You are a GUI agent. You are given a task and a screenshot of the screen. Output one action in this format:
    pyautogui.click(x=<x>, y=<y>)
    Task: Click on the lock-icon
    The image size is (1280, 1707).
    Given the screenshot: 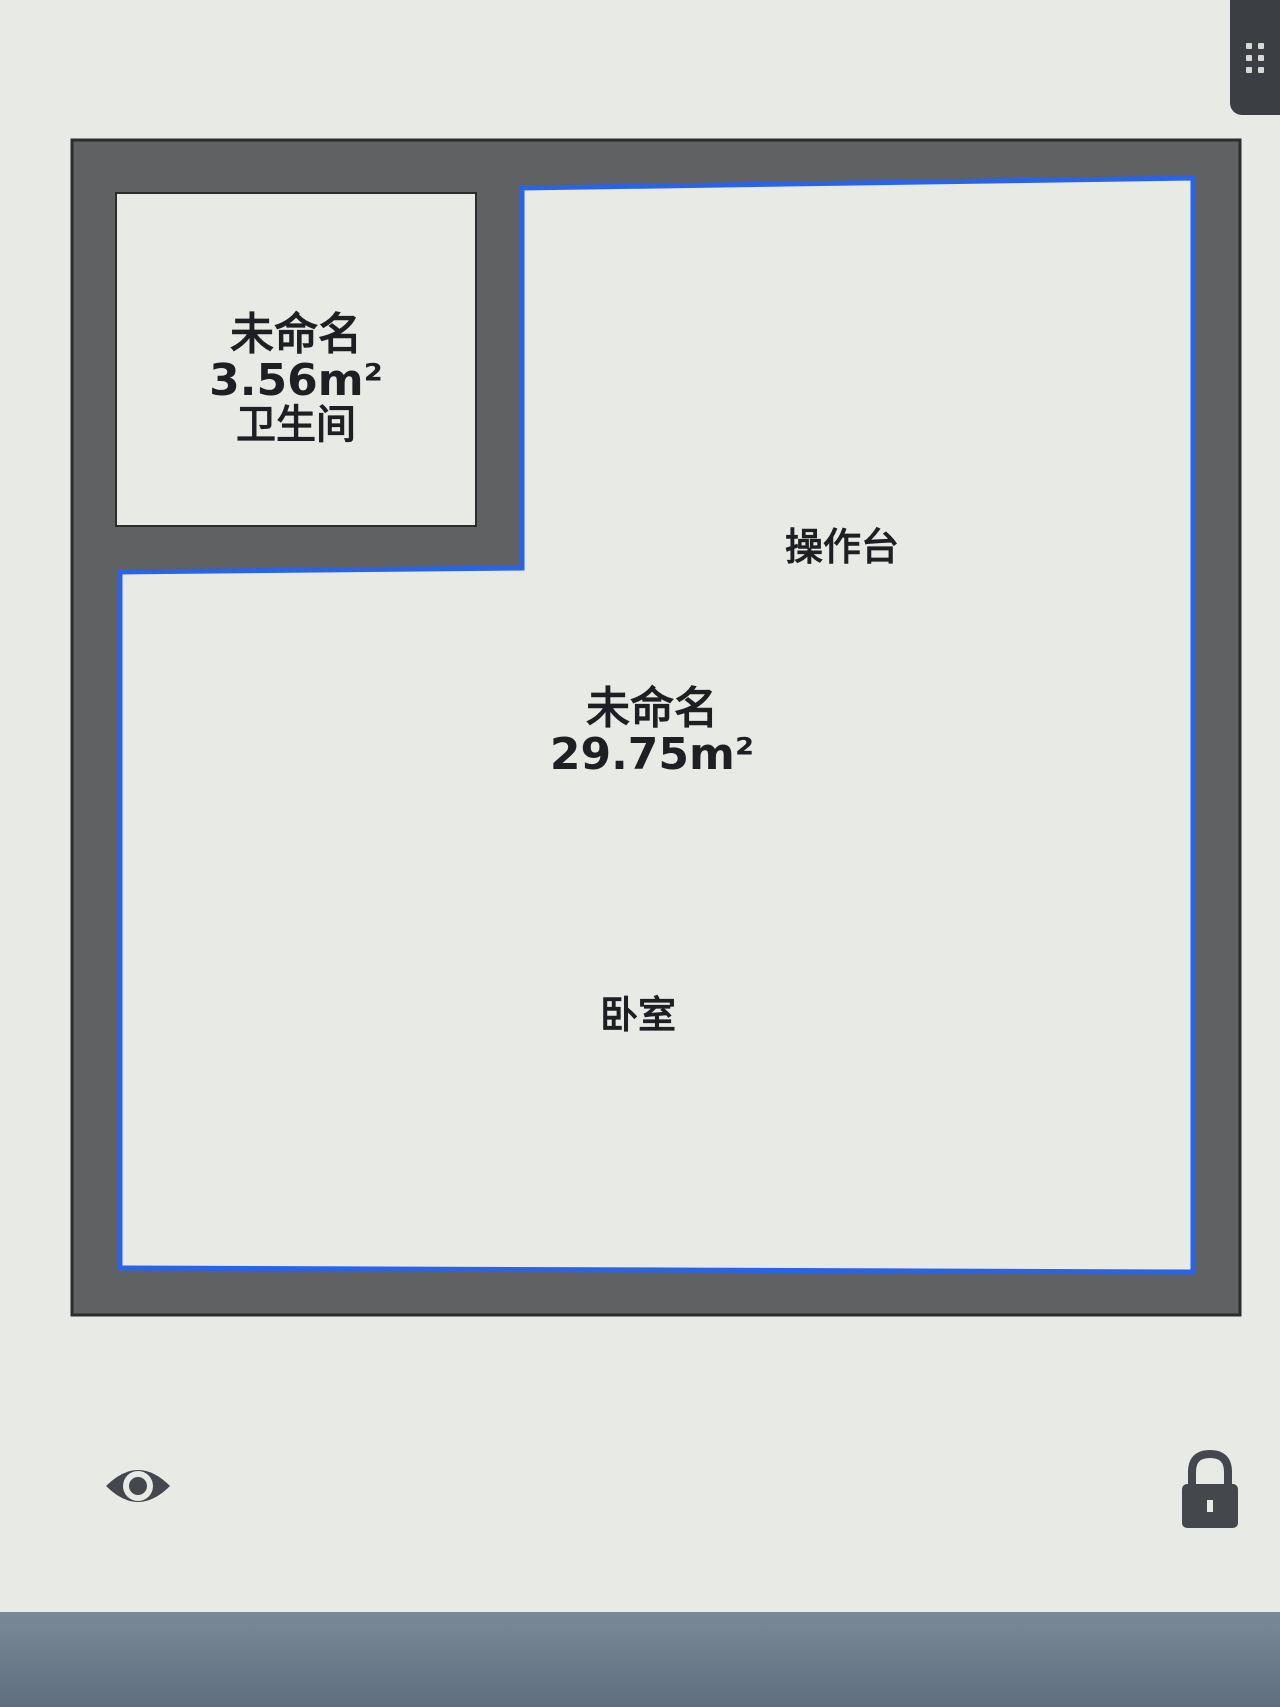 What is the action you would take?
    pyautogui.click(x=1210, y=1488)
    